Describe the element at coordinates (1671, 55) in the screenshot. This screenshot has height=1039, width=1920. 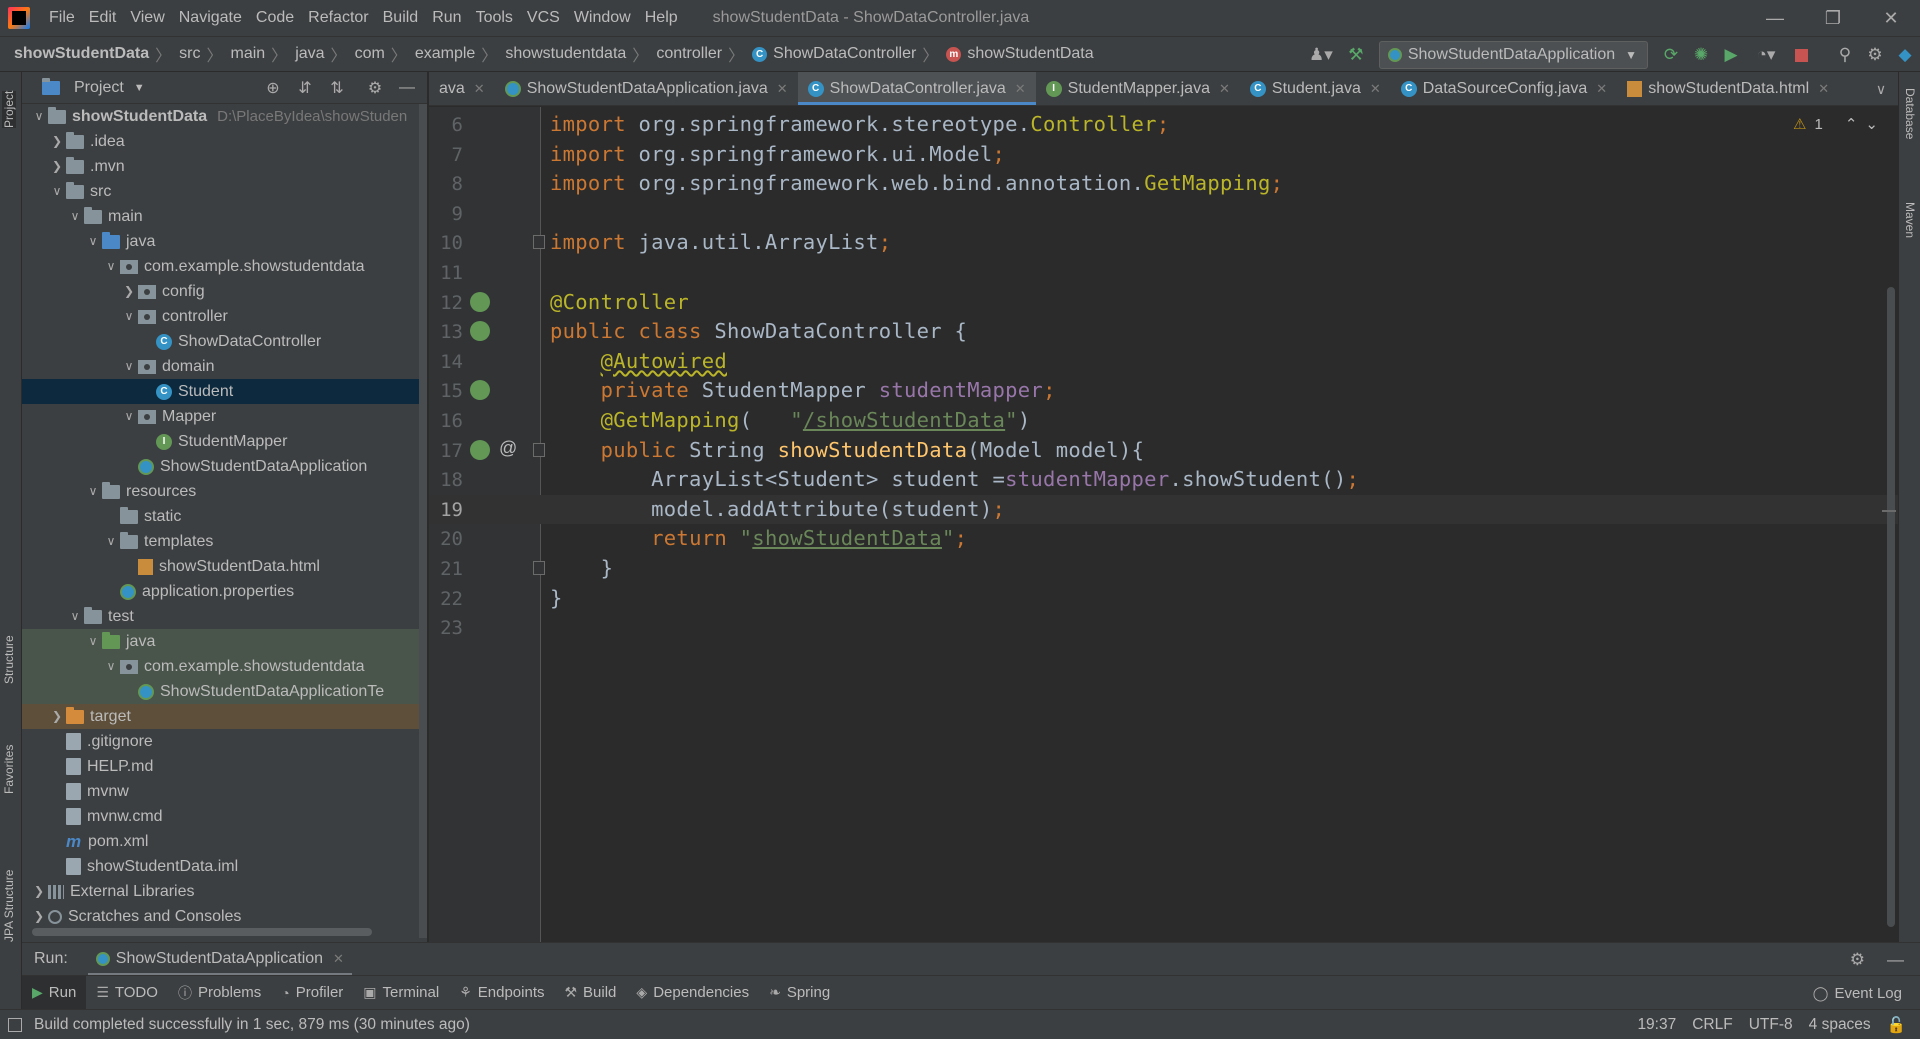
I see `rerun-icon: ⟳` at that location.